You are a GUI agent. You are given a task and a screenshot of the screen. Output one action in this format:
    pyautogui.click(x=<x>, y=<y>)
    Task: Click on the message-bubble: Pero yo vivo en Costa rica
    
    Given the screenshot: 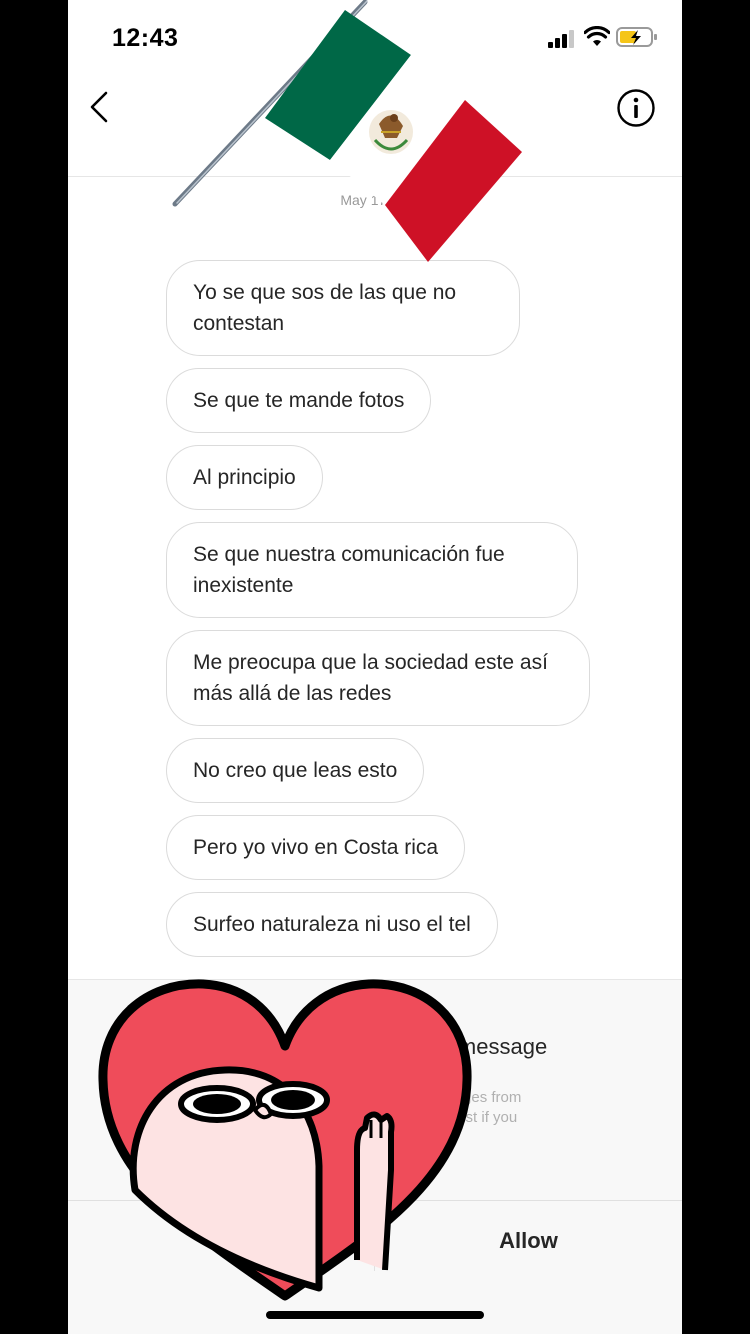 What is the action you would take?
    pyautogui.click(x=316, y=847)
    